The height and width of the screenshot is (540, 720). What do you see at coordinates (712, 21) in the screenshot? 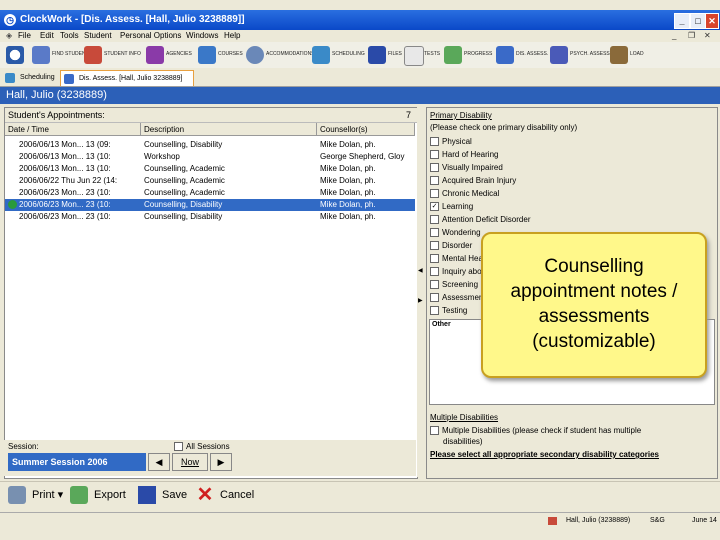
I see `close-button: ✕` at bounding box center [712, 21].